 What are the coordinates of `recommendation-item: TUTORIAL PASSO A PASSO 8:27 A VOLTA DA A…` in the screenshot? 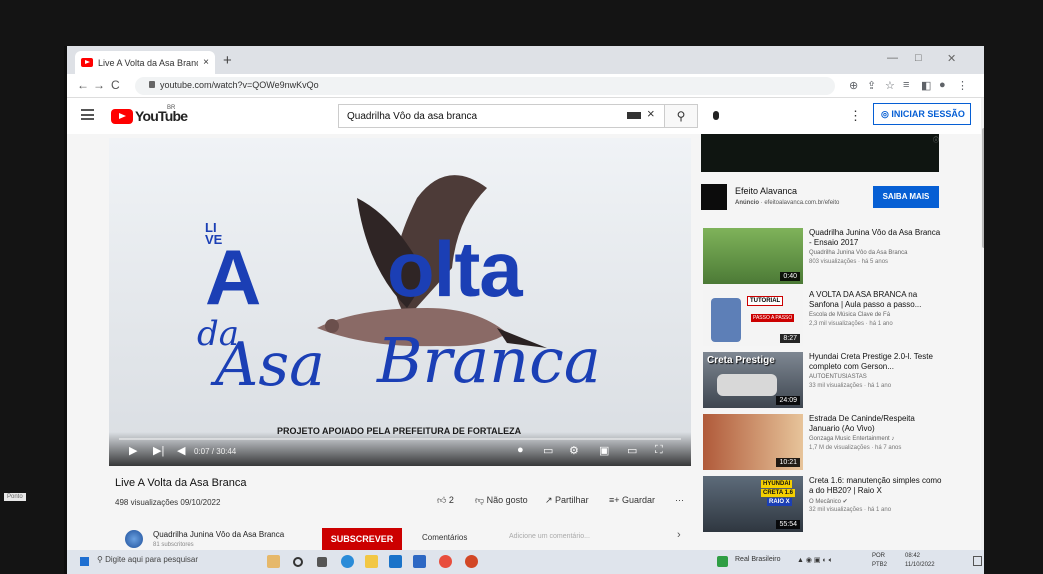 It's located at (823, 320).